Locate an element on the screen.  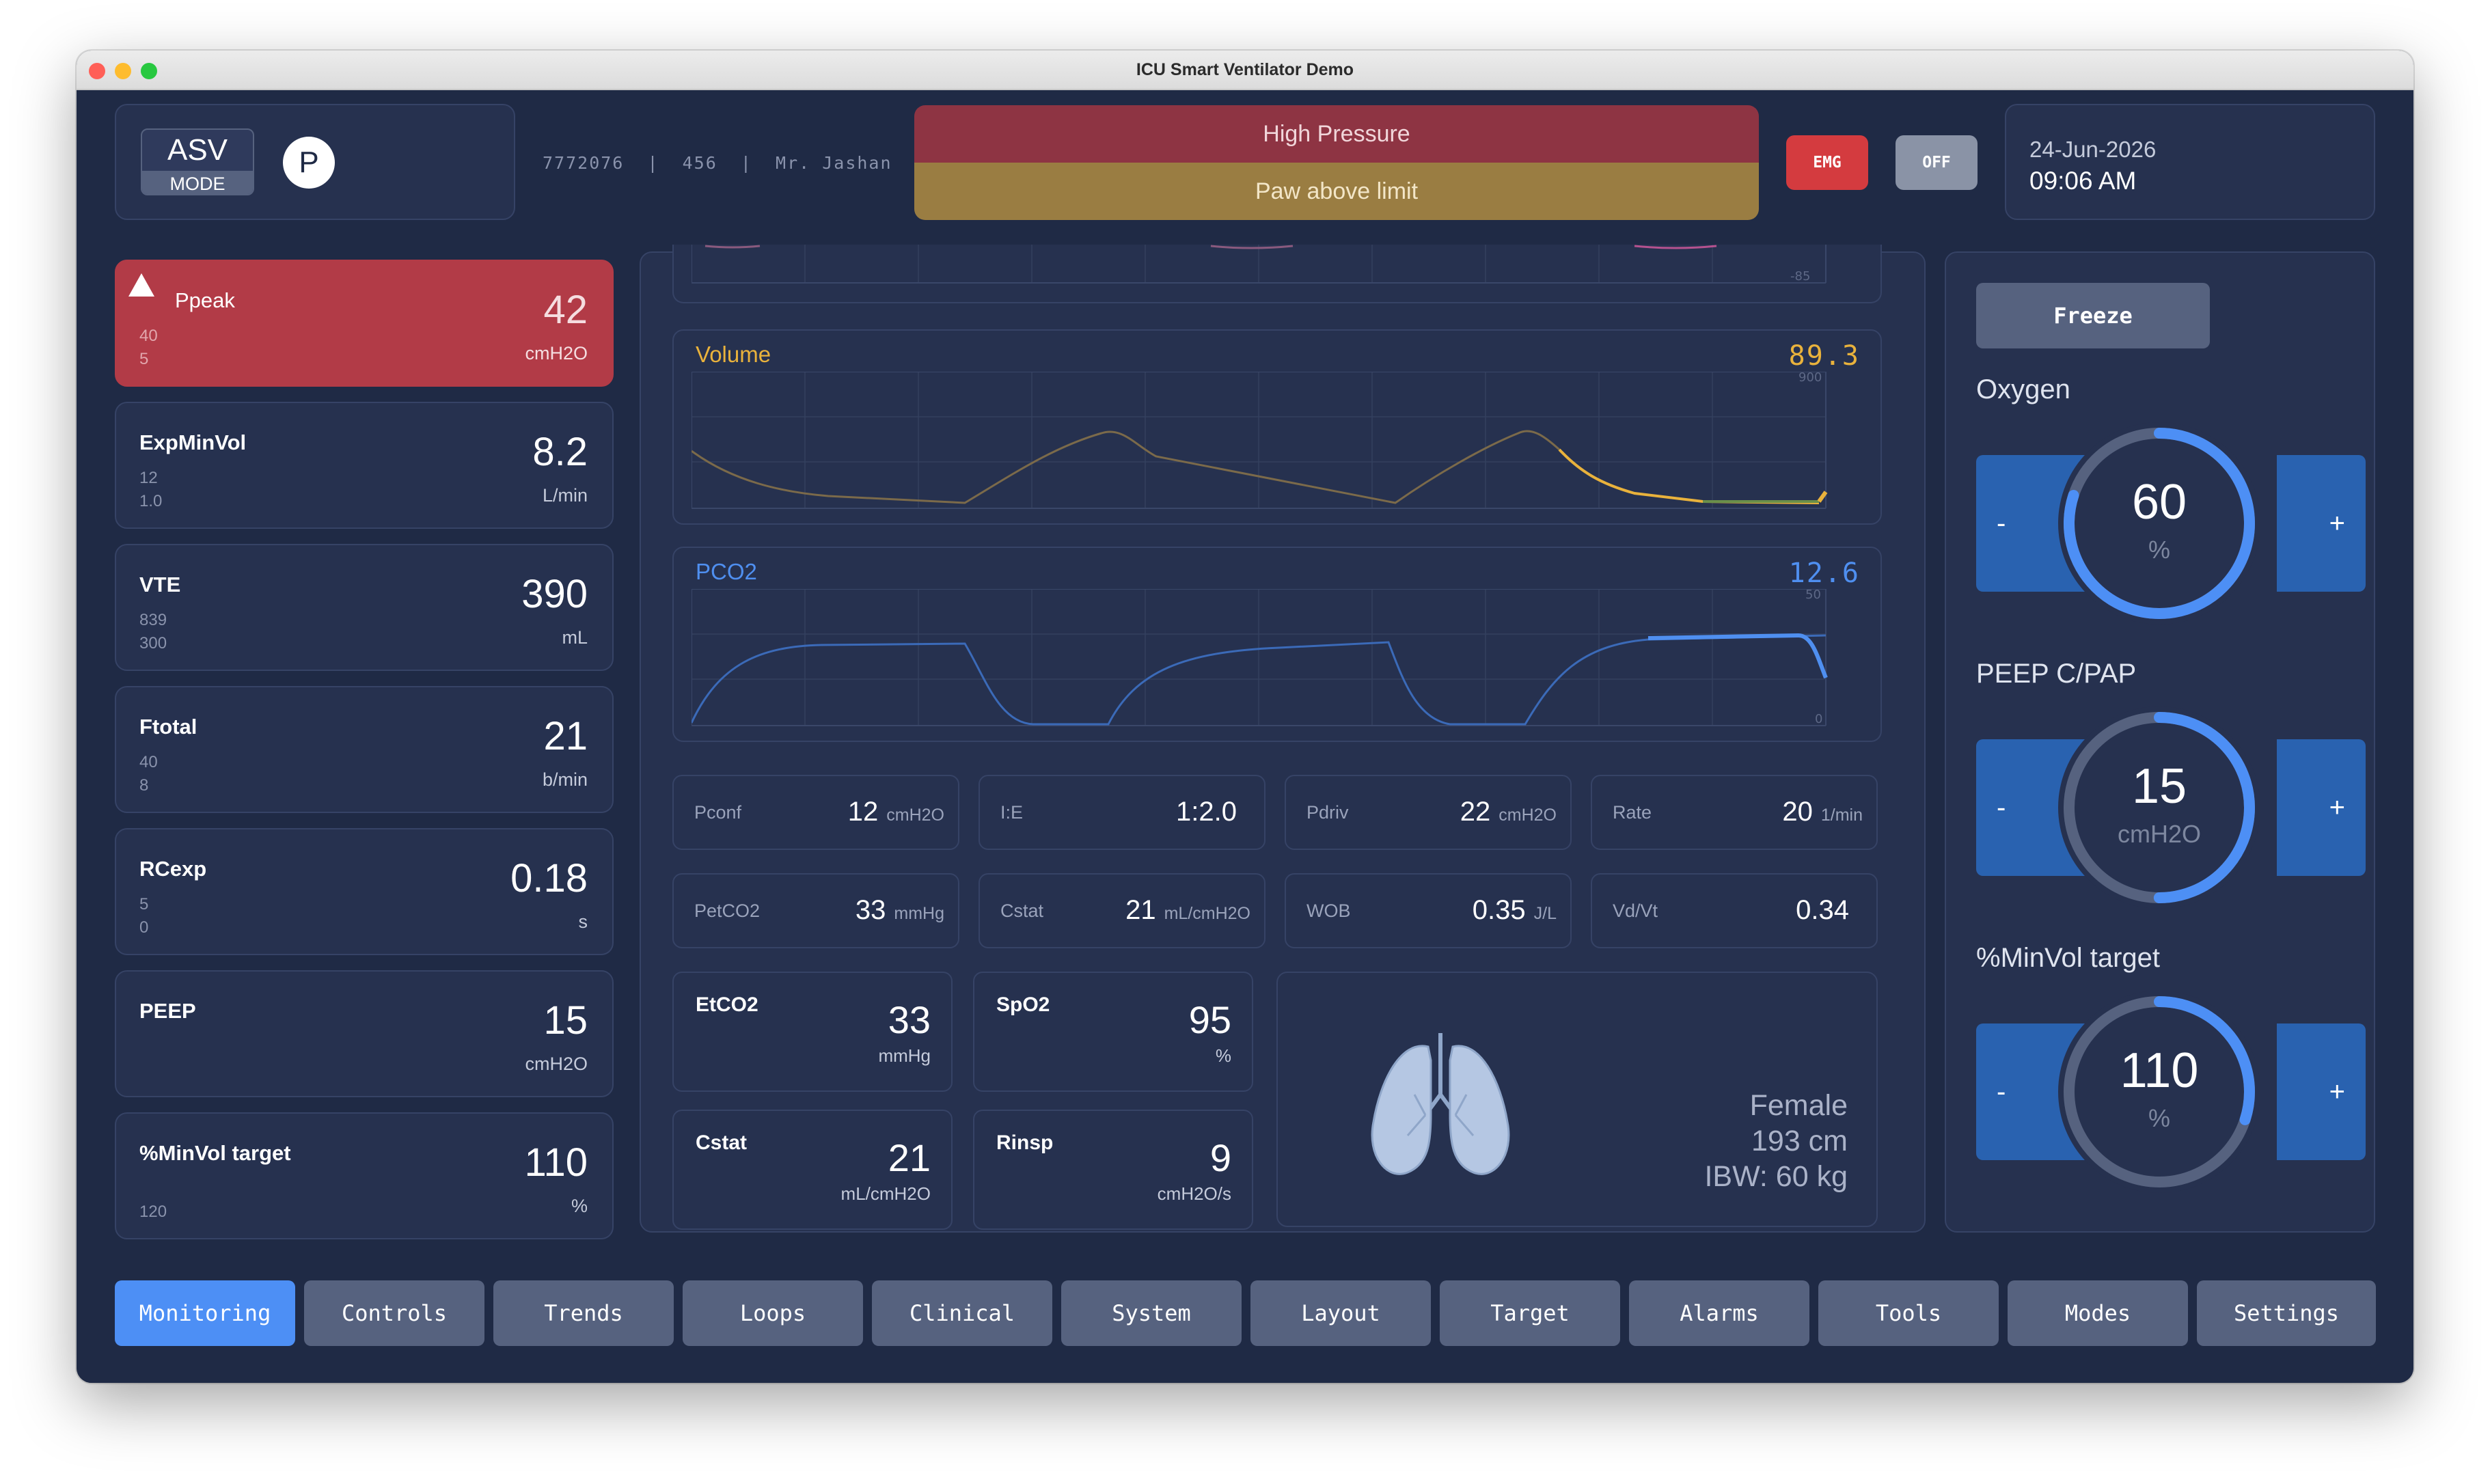
peep-dial: 15 cmH2O is located at coordinates (2159, 808).